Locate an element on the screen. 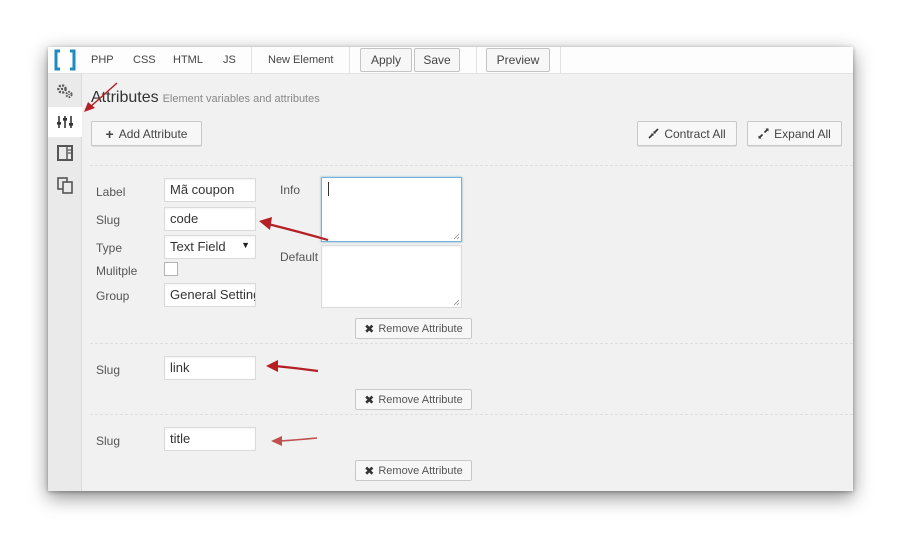 The image size is (900, 538). info-textarea is located at coordinates (391, 209).